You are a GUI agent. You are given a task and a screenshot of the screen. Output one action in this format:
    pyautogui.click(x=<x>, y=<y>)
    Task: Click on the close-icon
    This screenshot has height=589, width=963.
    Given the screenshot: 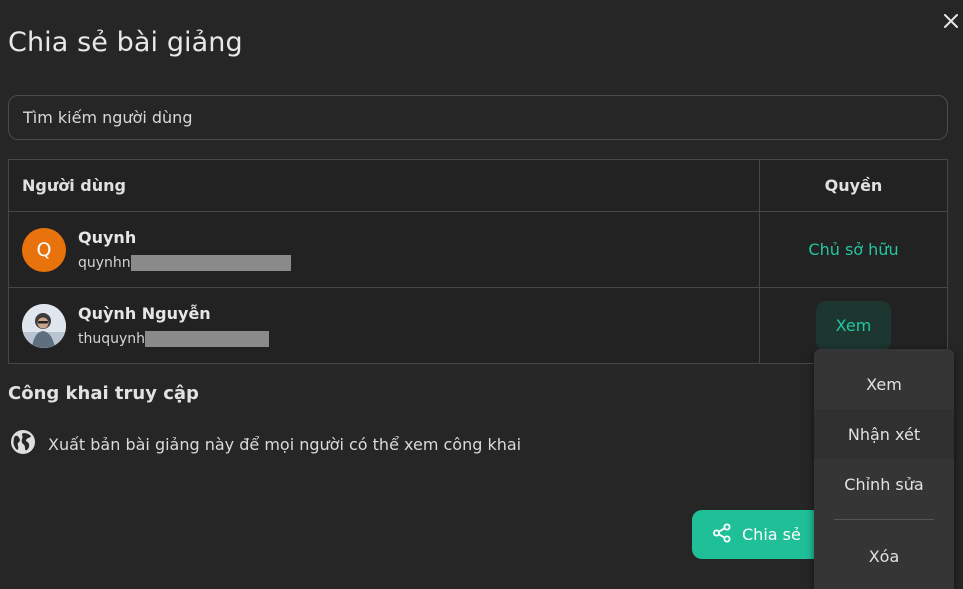 What is the action you would take?
    pyautogui.click(x=951, y=21)
    